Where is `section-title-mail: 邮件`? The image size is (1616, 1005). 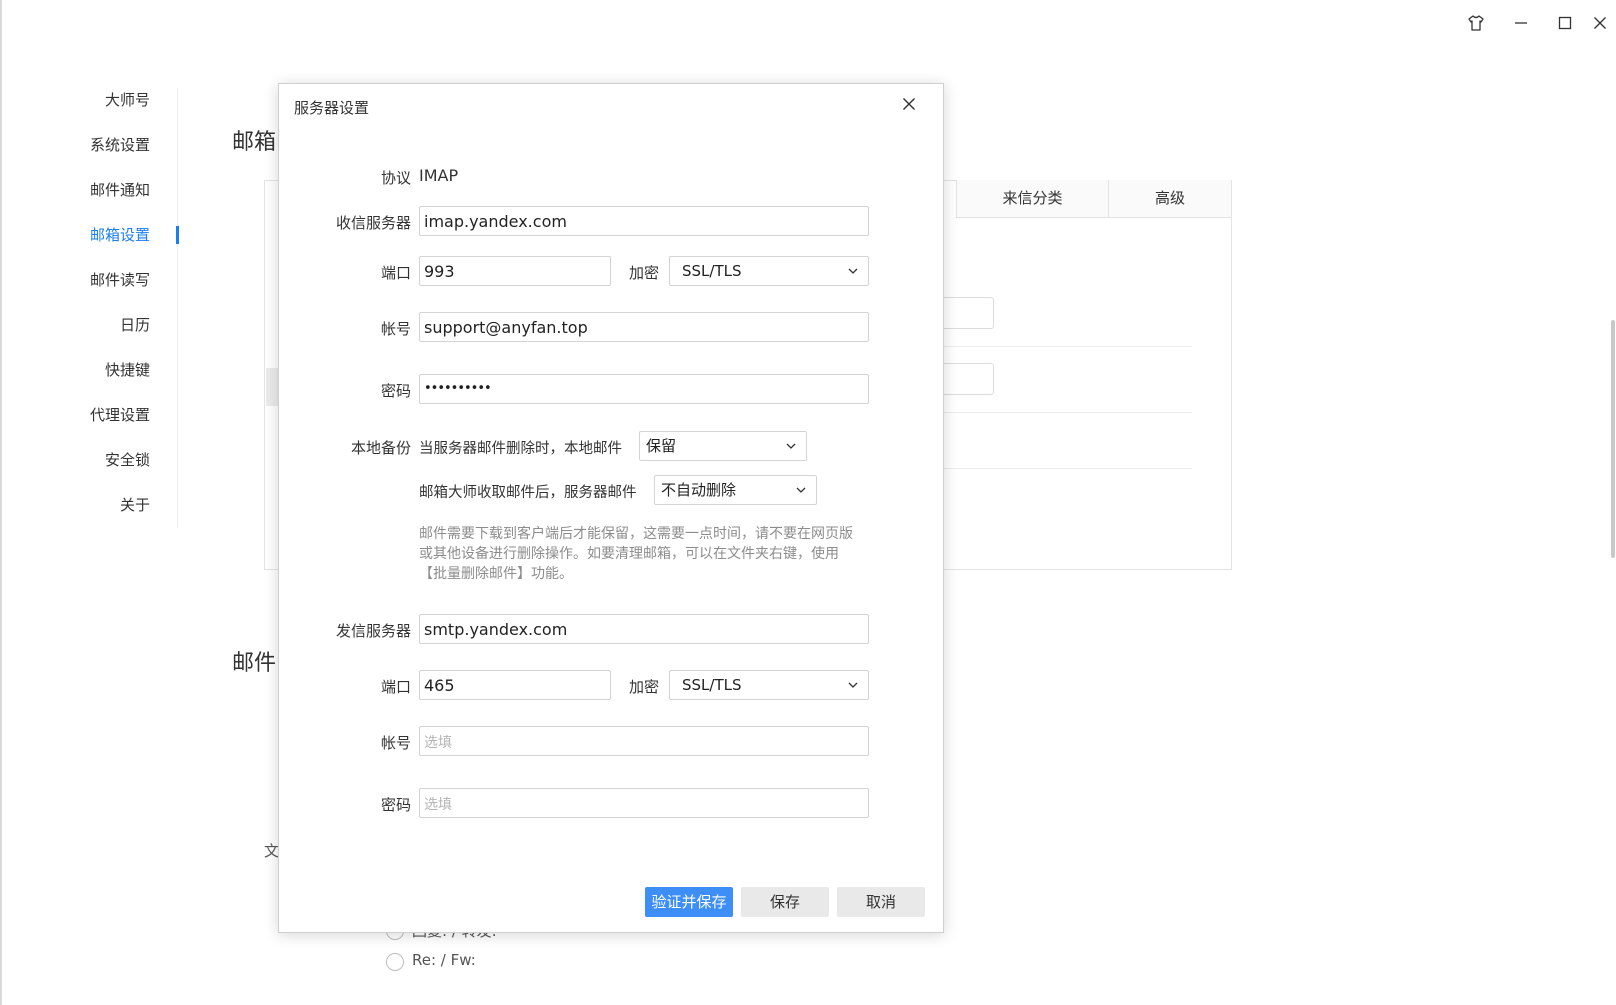
section-title-mail: 邮件 is located at coordinates (254, 663).